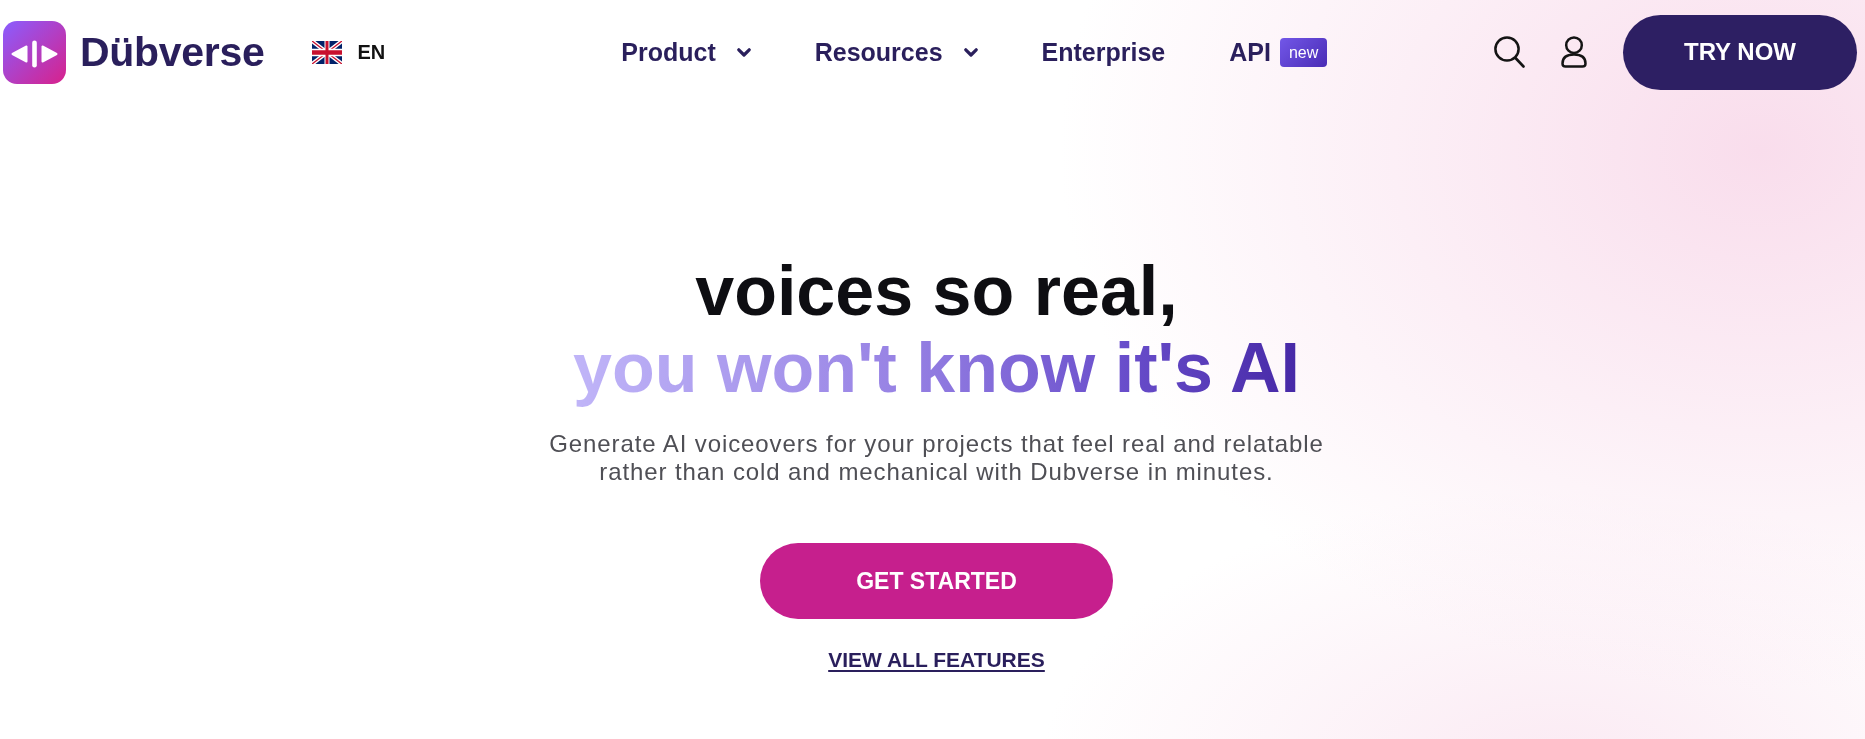  Describe the element at coordinates (1250, 52) in the screenshot. I see `nav-link: API` at that location.